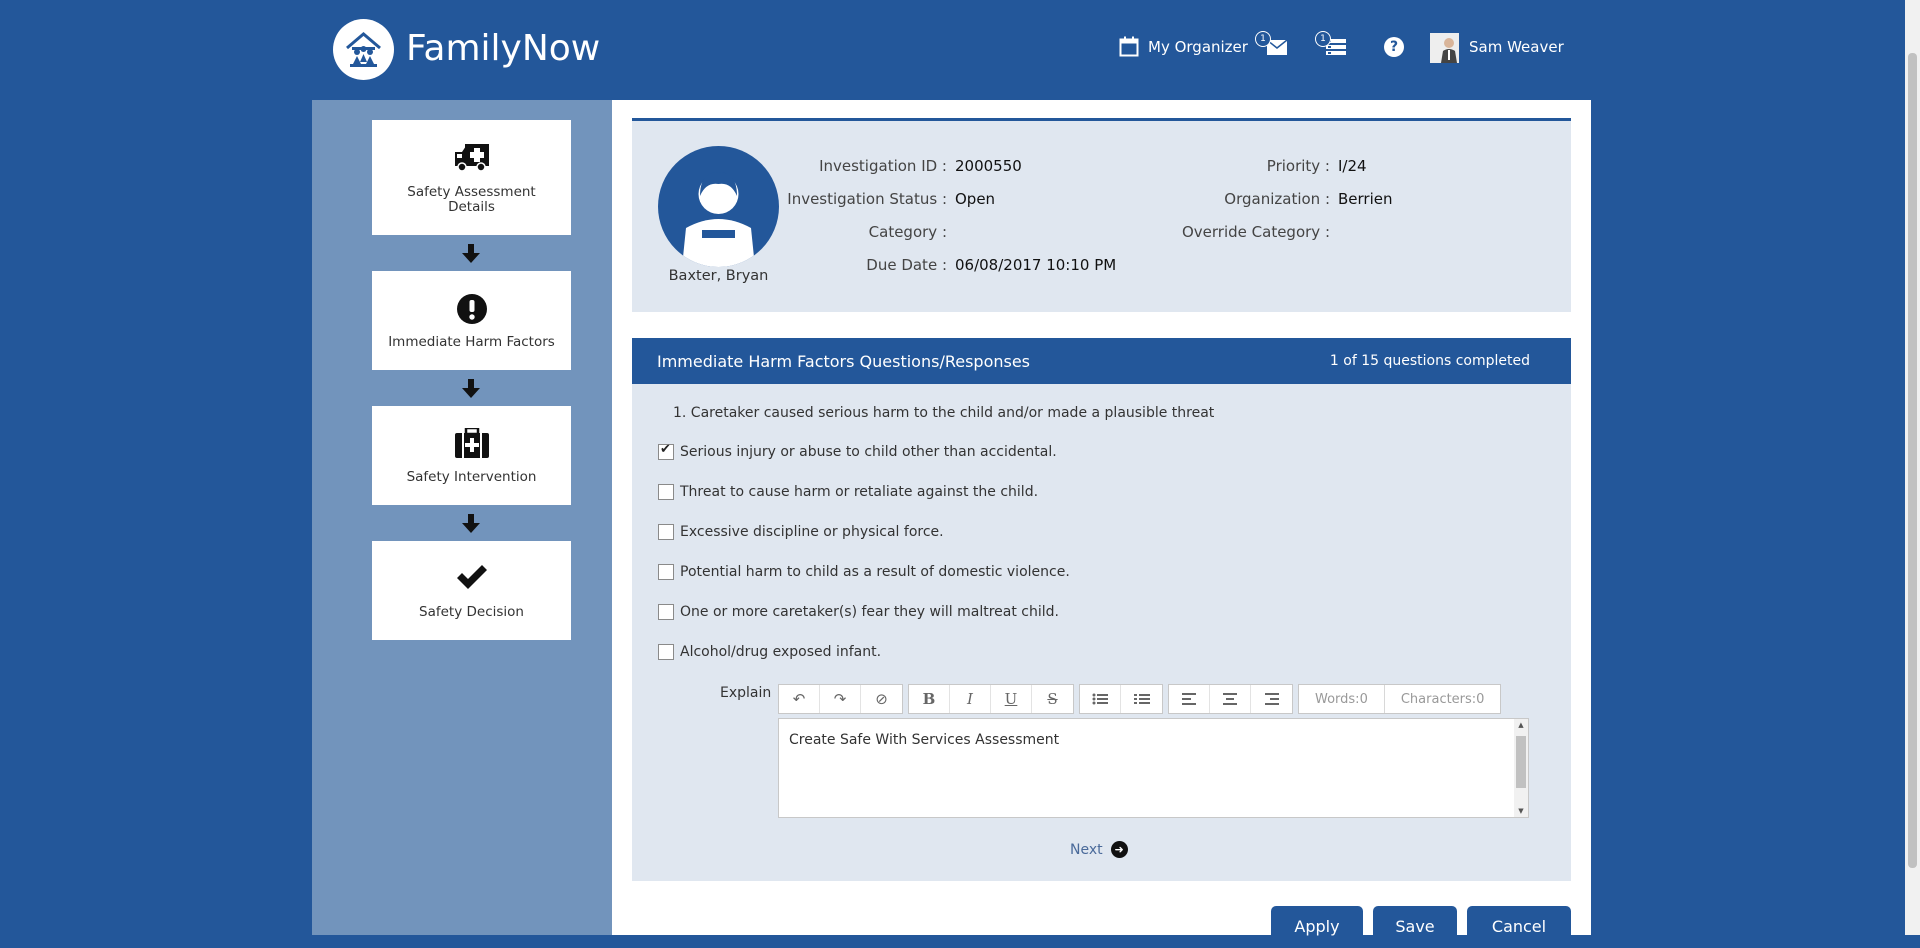  What do you see at coordinates (1100, 699) in the screenshot?
I see `bullet-list-icon` at bounding box center [1100, 699].